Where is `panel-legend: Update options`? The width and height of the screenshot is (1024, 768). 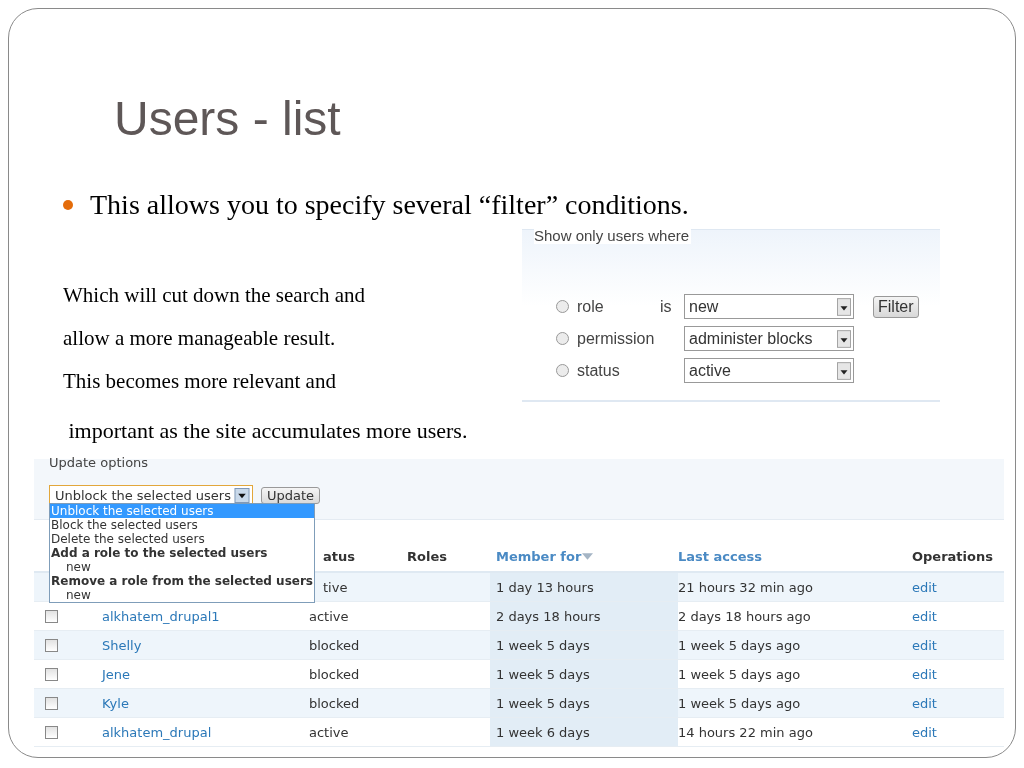 panel-legend: Update options is located at coordinates (99, 462).